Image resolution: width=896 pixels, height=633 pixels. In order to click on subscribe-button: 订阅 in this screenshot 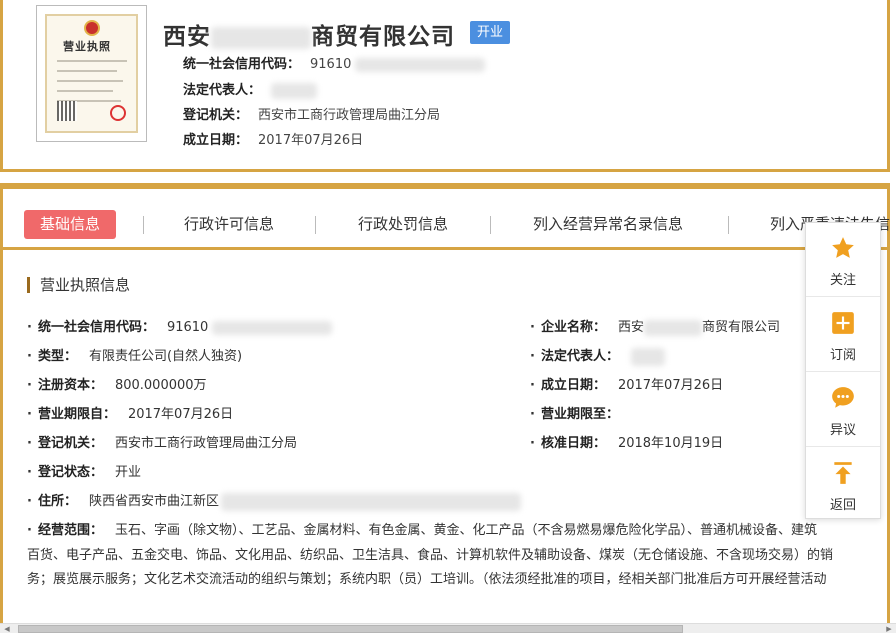, I will do `click(843, 335)`.